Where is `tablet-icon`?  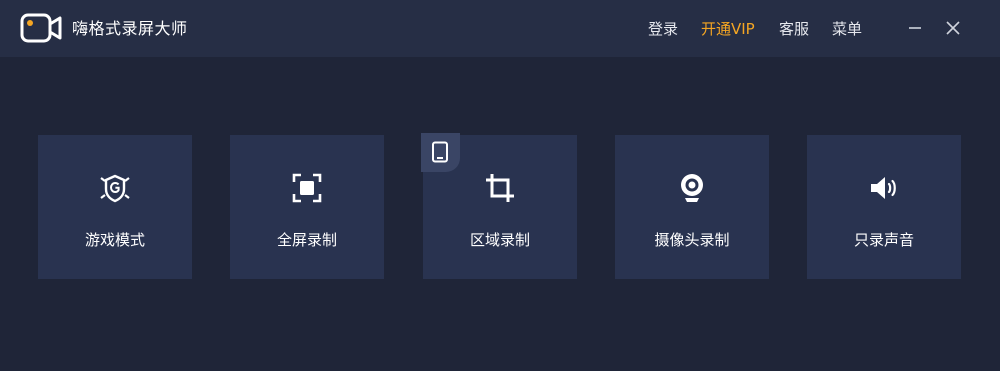
tablet-icon is located at coordinates (440, 152).